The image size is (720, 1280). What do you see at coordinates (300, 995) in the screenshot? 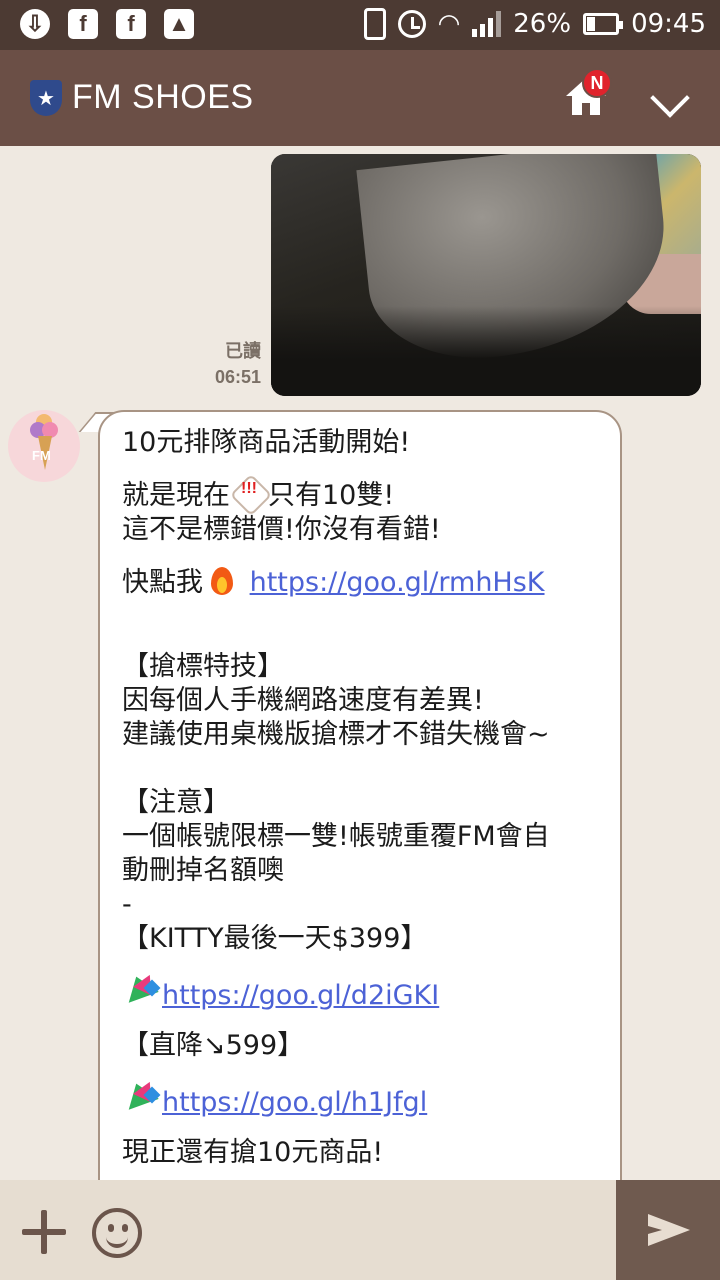
I see `link-d2igki: https://goo.gl/d2iGKI` at bounding box center [300, 995].